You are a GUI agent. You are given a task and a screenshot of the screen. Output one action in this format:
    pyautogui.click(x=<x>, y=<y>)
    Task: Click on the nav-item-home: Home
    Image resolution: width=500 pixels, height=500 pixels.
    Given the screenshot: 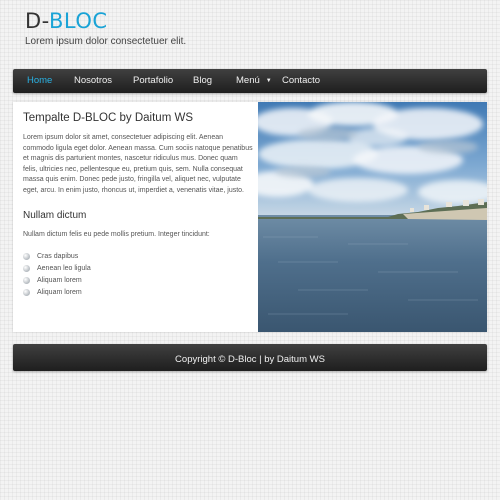 What is the action you would take?
    pyautogui.click(x=39, y=80)
    